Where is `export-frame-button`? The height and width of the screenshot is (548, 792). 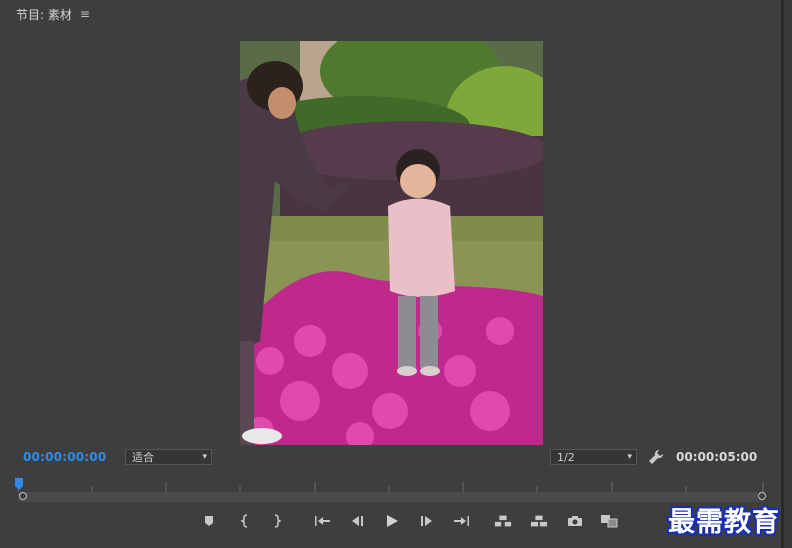
export-frame-button is located at coordinates (575, 521).